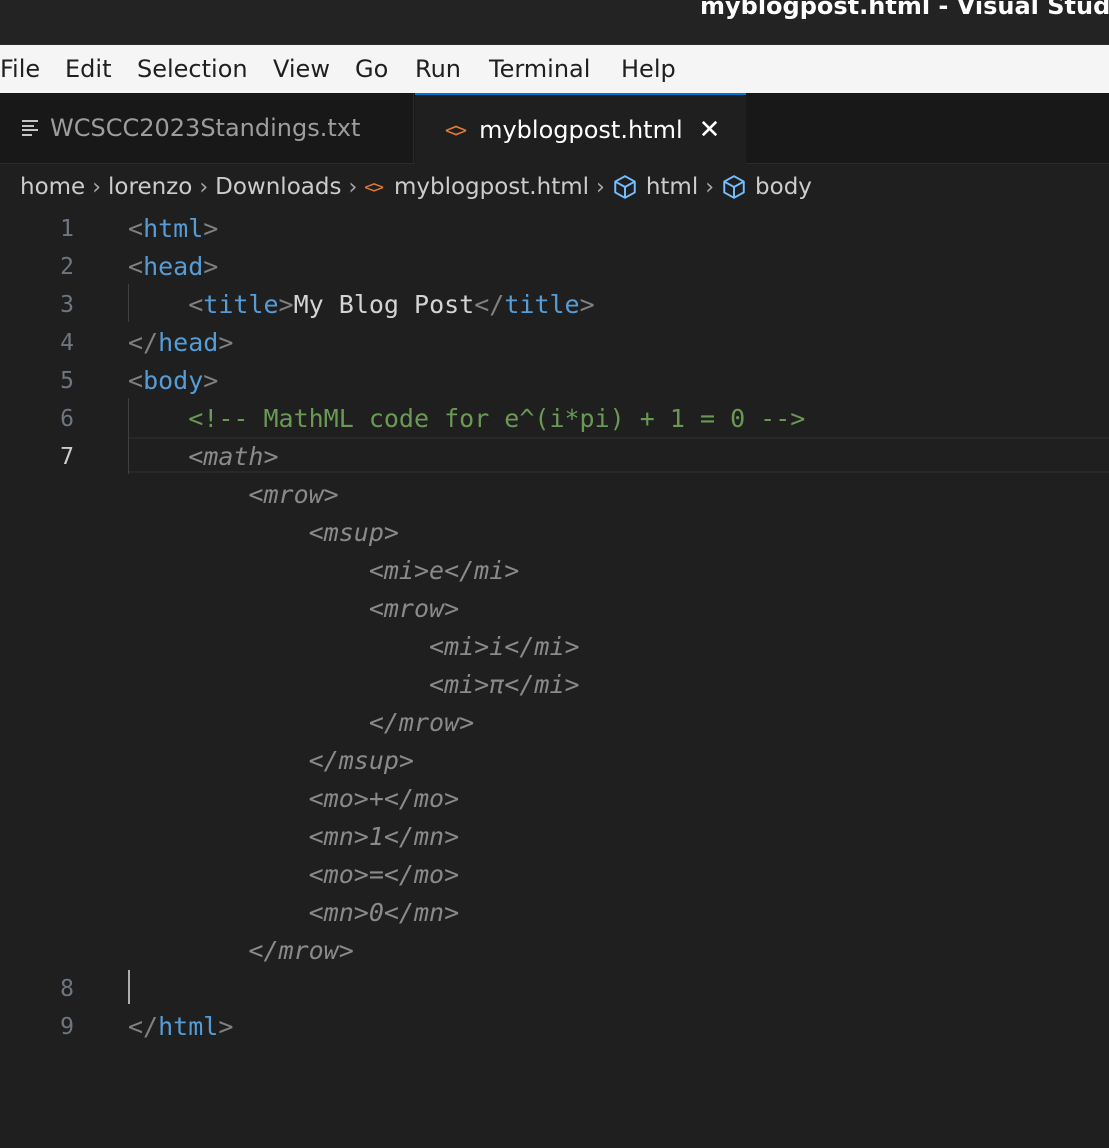  Describe the element at coordinates (233, 456) in the screenshot. I see `ghost-text: <math>` at that location.